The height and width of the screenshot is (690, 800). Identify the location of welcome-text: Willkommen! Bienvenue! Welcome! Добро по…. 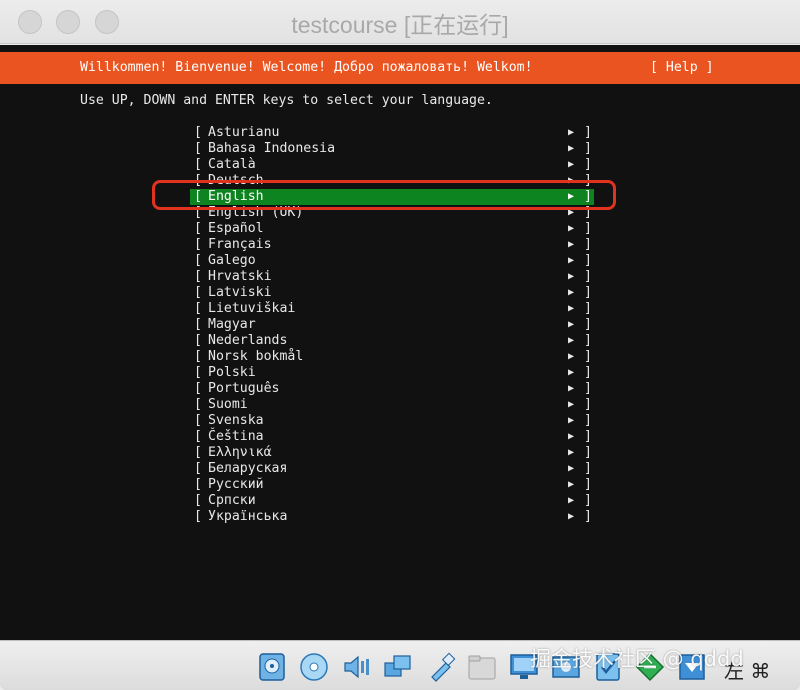
(306, 67).